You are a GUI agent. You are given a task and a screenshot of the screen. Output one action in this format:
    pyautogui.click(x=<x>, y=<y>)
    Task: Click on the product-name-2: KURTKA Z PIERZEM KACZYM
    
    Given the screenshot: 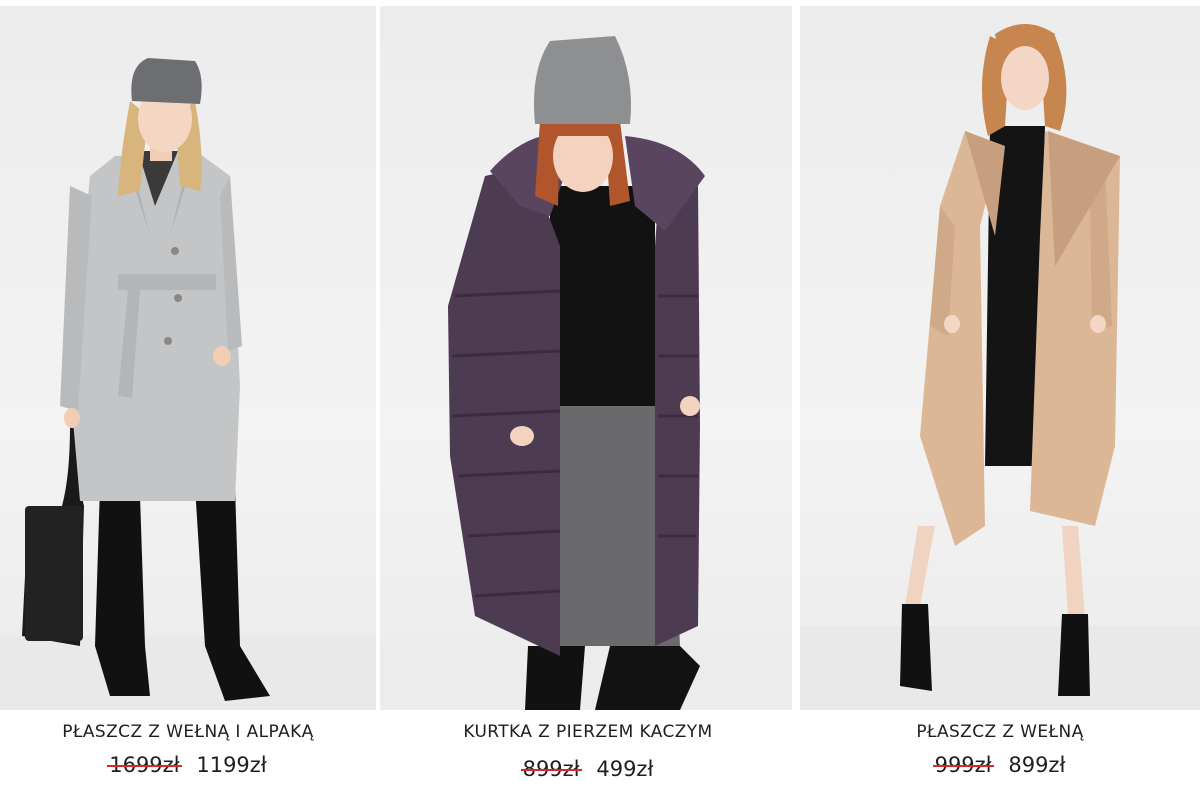 What is the action you would take?
    pyautogui.click(x=588, y=732)
    